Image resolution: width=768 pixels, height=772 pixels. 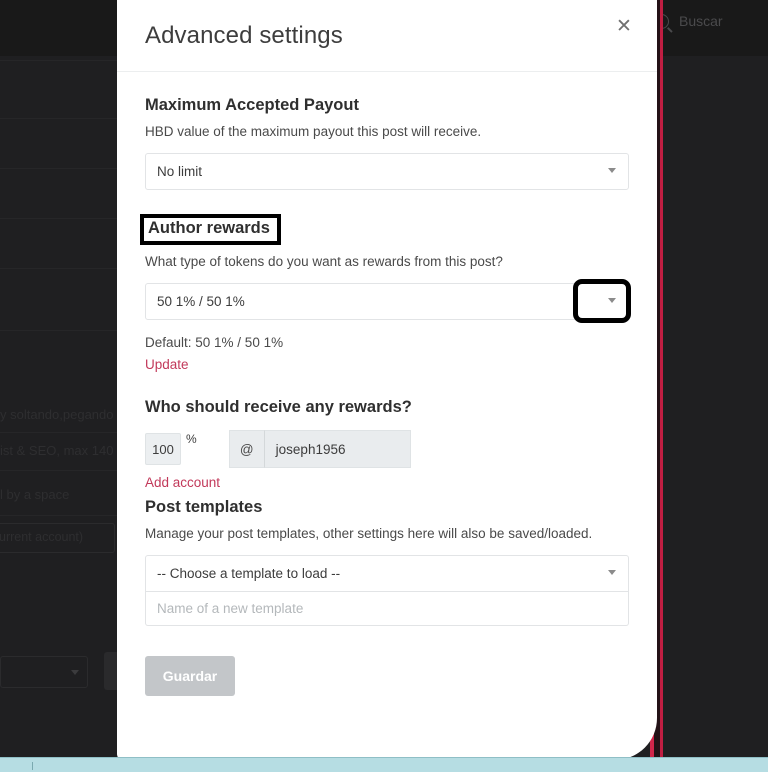 I want to click on background-text-line: y soltando,pegando de, so click(x=66, y=414).